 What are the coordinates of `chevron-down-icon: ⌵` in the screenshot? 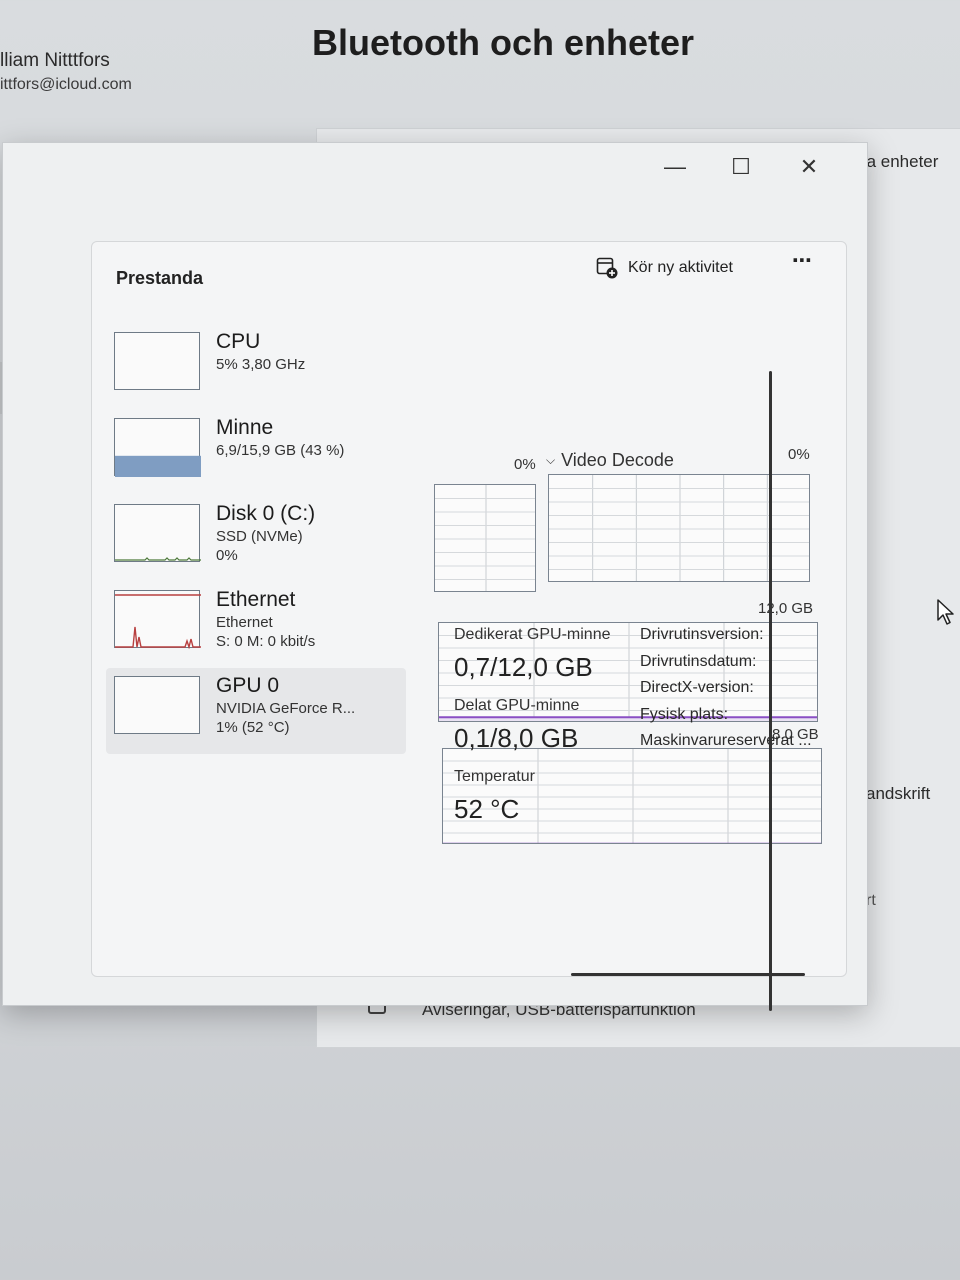 It's located at (551, 460).